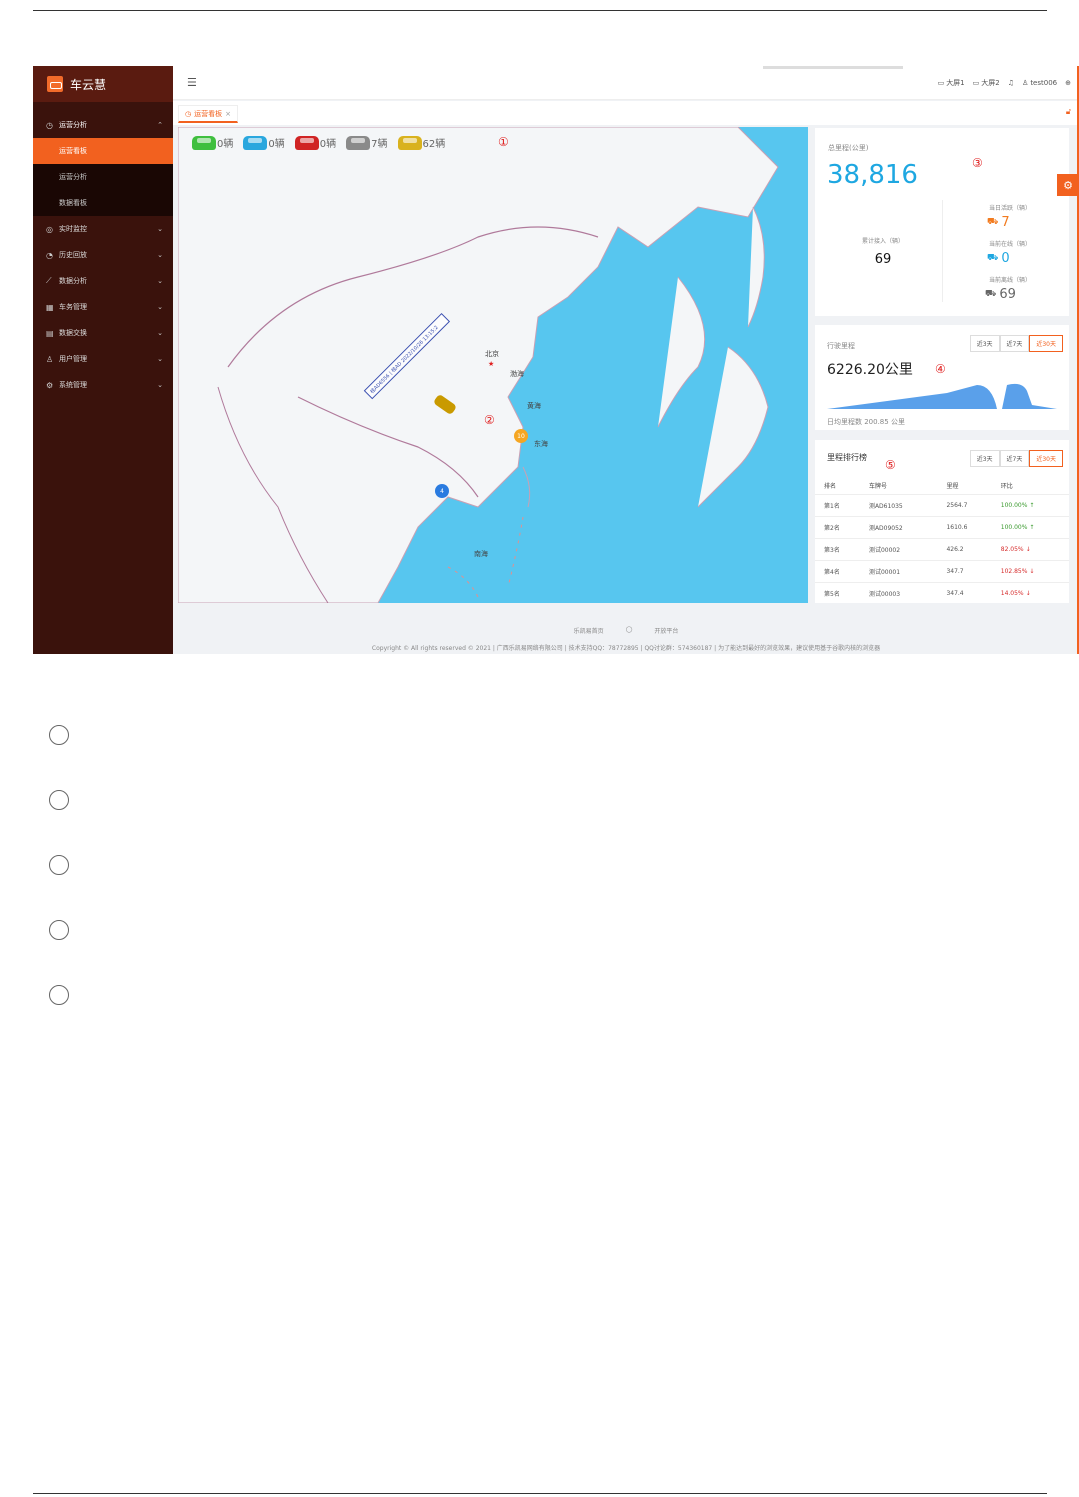  Describe the element at coordinates (589, 630) in the screenshot. I see `footer-home-link: 乐凯易首页` at that location.